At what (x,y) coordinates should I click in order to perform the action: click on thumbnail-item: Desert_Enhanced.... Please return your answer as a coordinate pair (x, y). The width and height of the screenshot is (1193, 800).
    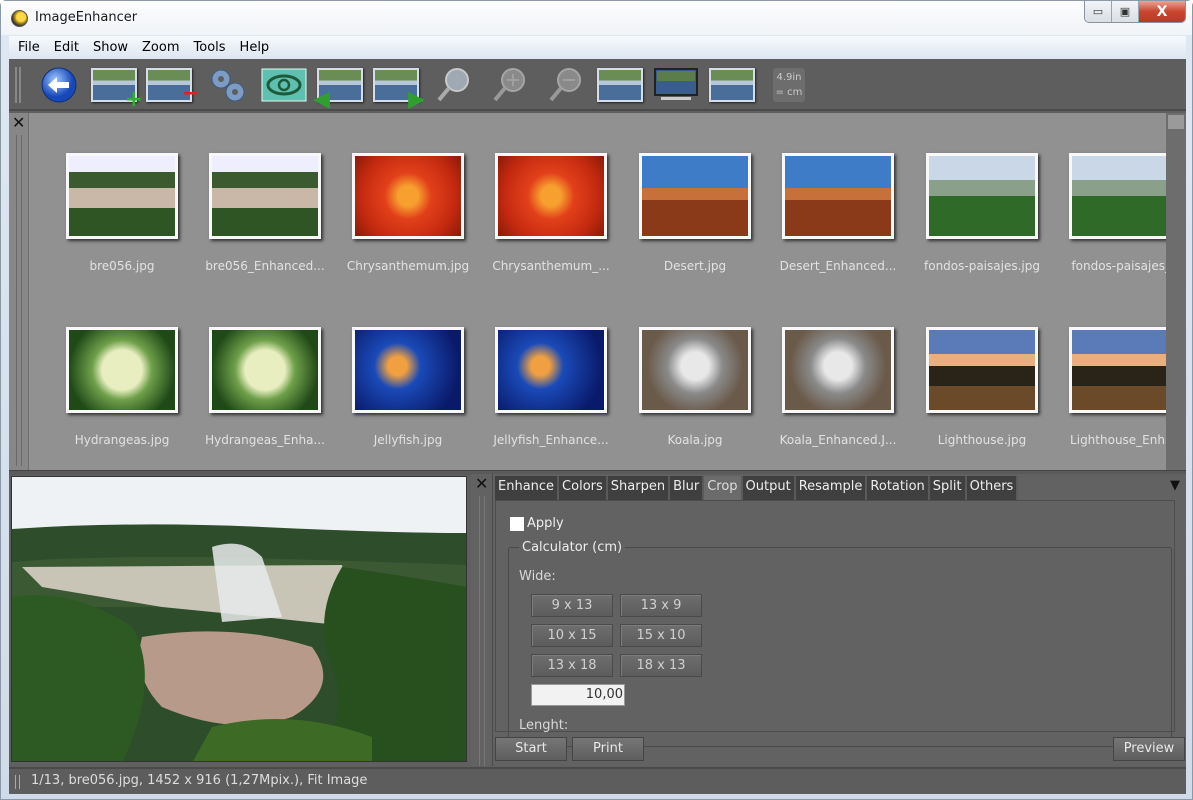
    Looking at the image, I should click on (838, 213).